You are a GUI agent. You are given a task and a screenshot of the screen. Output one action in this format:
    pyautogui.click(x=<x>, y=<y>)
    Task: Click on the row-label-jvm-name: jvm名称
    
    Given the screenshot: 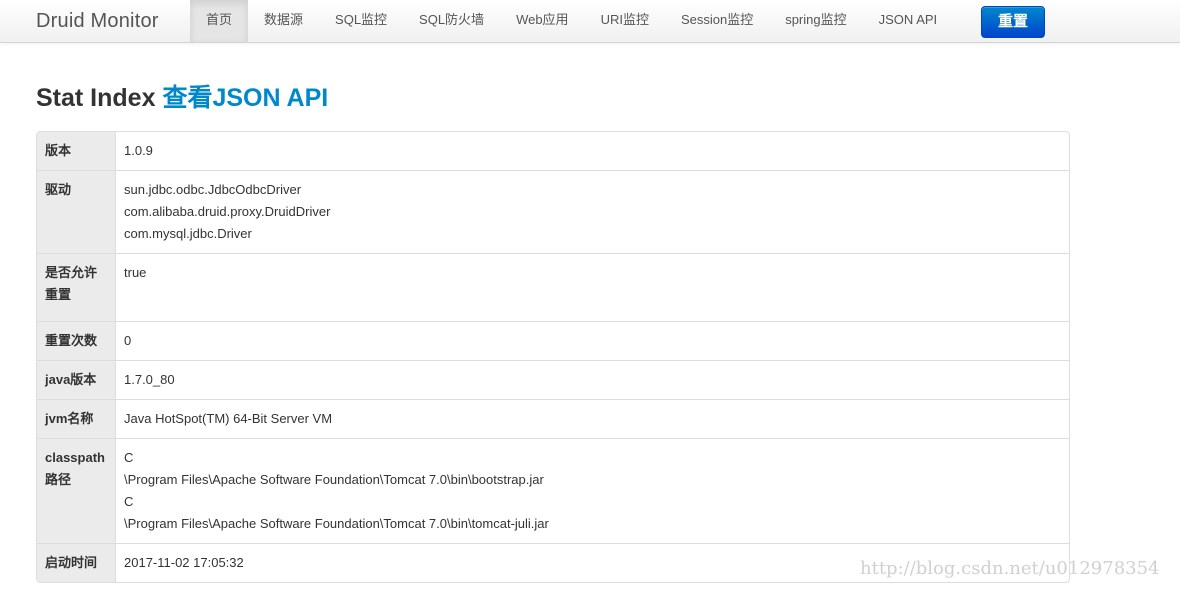 What is the action you would take?
    pyautogui.click(x=76, y=418)
    